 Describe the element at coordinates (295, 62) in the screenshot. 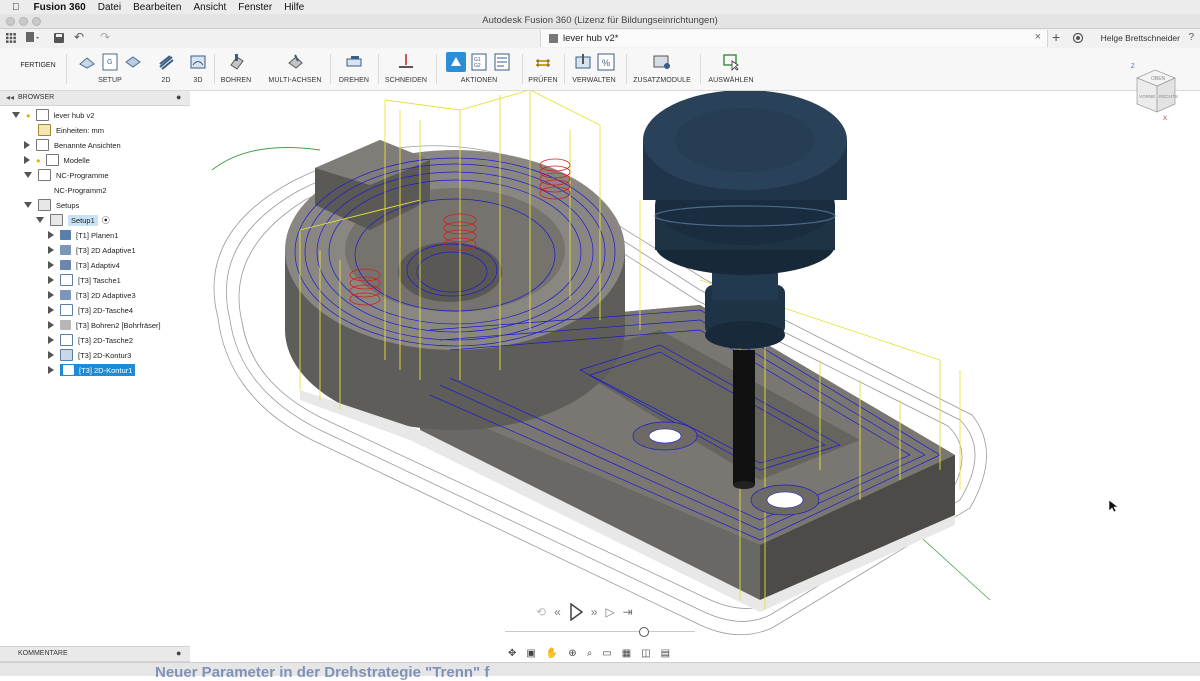

I see `multi-axis-icon` at that location.